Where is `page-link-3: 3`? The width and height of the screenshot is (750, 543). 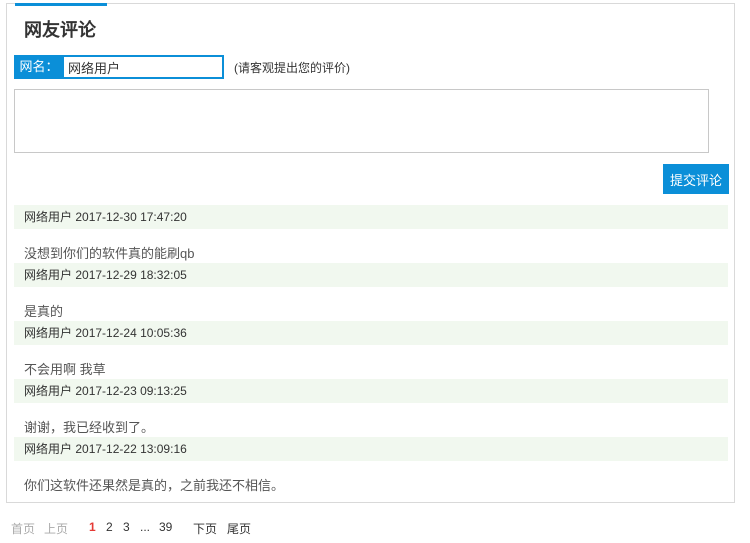 page-link-3: 3 is located at coordinates (126, 527).